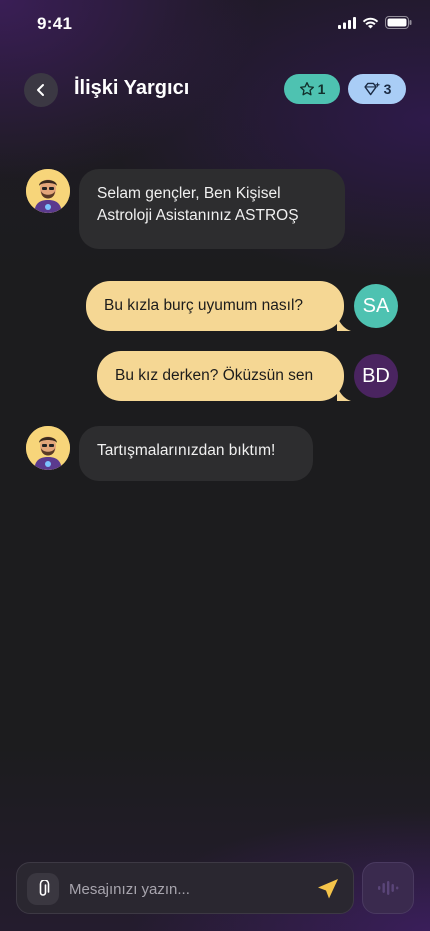  What do you see at coordinates (398, 22) in the screenshot?
I see `battery-icon` at bounding box center [398, 22].